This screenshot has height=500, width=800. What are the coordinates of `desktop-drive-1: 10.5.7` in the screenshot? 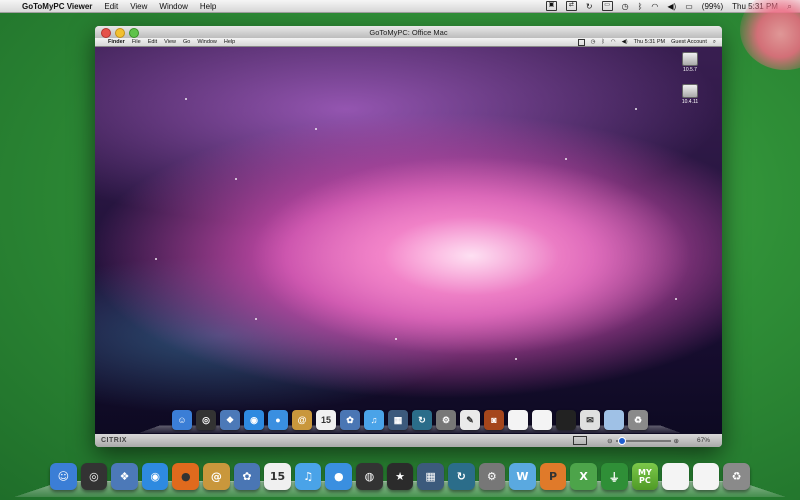 It's located at (690, 62).